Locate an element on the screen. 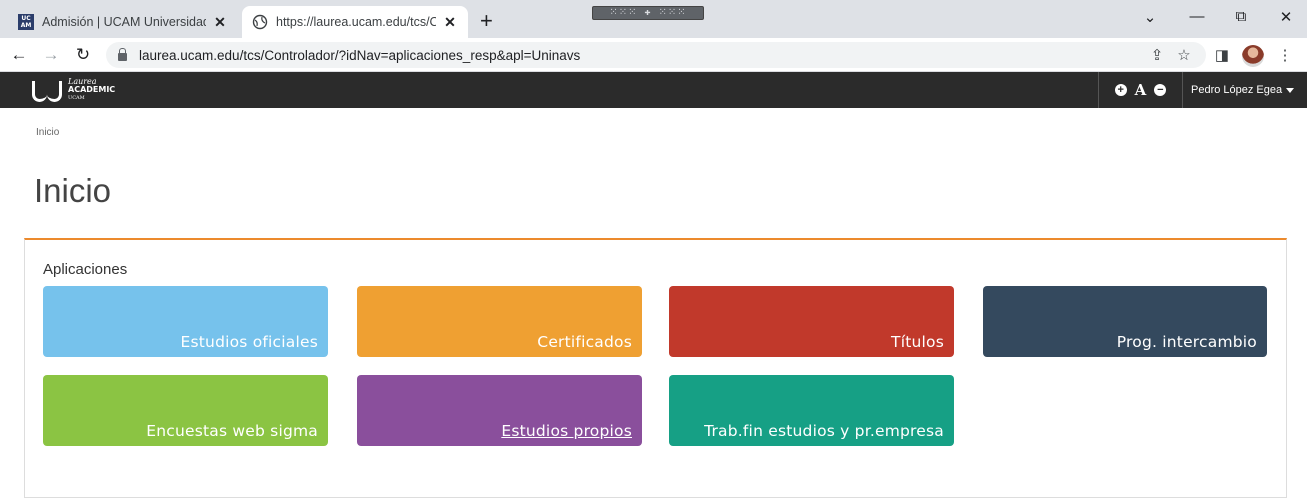 This screenshot has width=1307, height=498. tile-estudios-oficiales: Estudios oficiales is located at coordinates (185, 321).